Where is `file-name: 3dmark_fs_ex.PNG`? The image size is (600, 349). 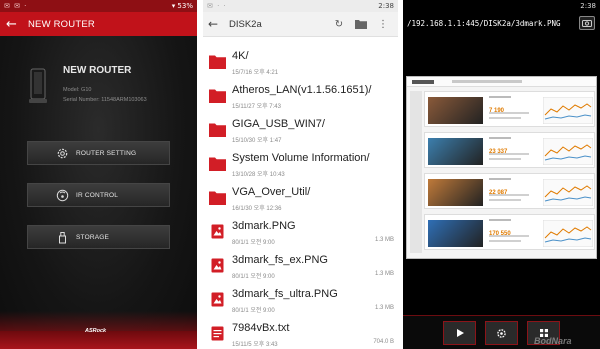 file-name: 3dmark_fs_ex.PNG is located at coordinates (280, 260).